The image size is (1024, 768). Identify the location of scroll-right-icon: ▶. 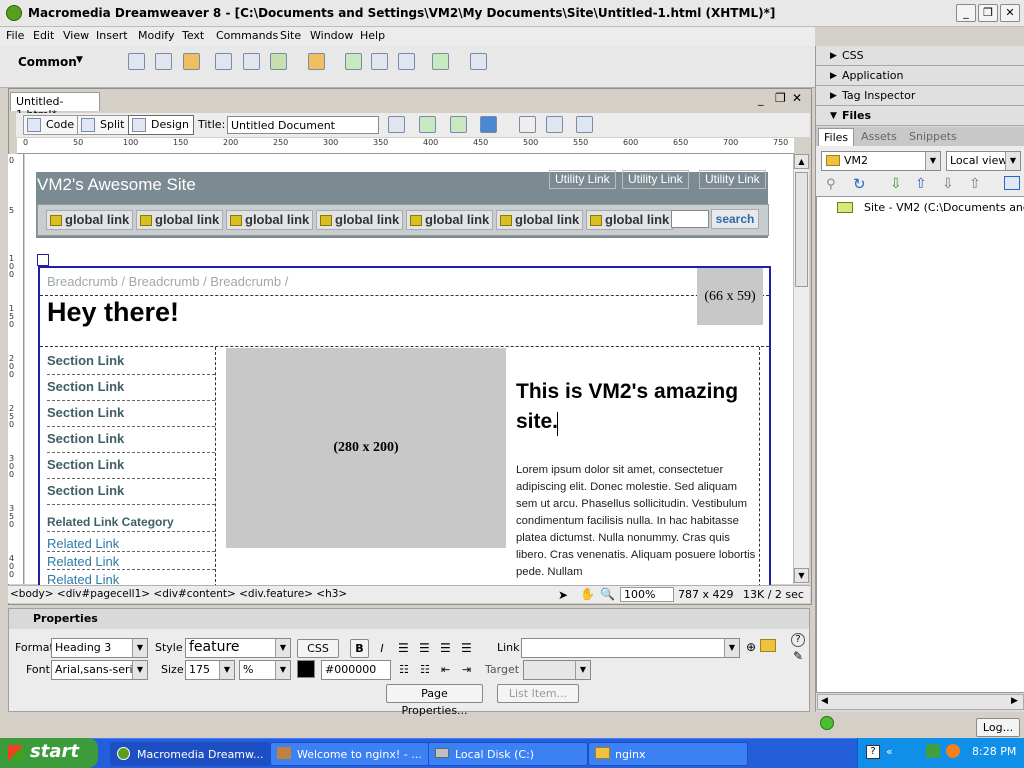
(1014, 701).